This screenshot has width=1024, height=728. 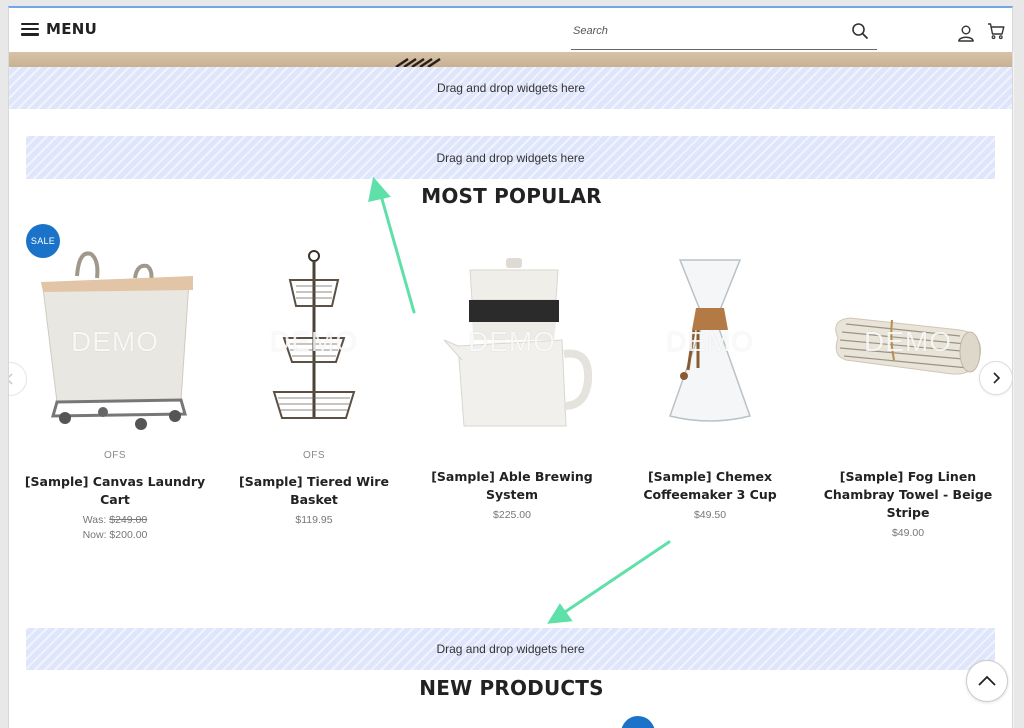 I want to click on menu-button: MENU, so click(x=59, y=29).